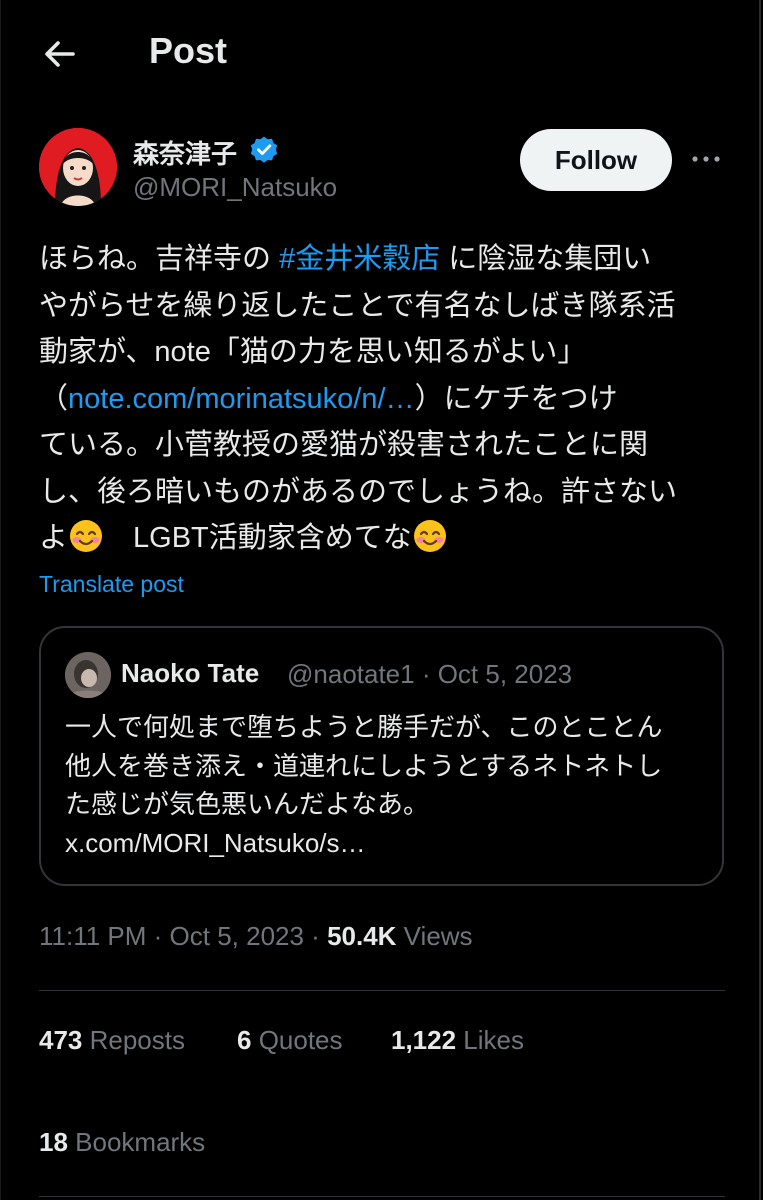 This screenshot has height=1200, width=763. What do you see at coordinates (111, 584) in the screenshot?
I see `translate-post-link: Translate post` at bounding box center [111, 584].